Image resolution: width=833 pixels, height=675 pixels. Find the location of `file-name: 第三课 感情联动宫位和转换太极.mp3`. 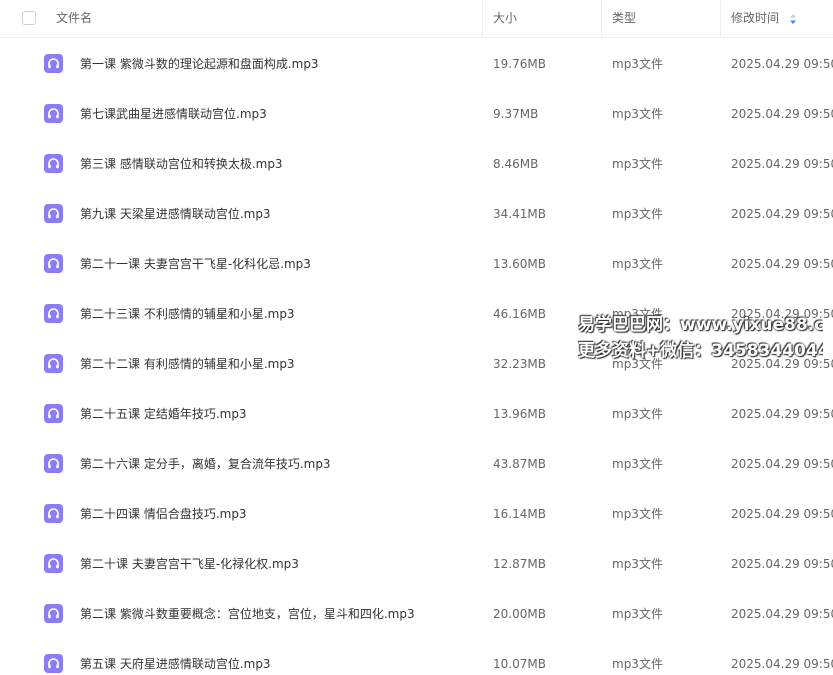

file-name: 第三课 感情联动宫位和转换太极.mp3 is located at coordinates (181, 164).